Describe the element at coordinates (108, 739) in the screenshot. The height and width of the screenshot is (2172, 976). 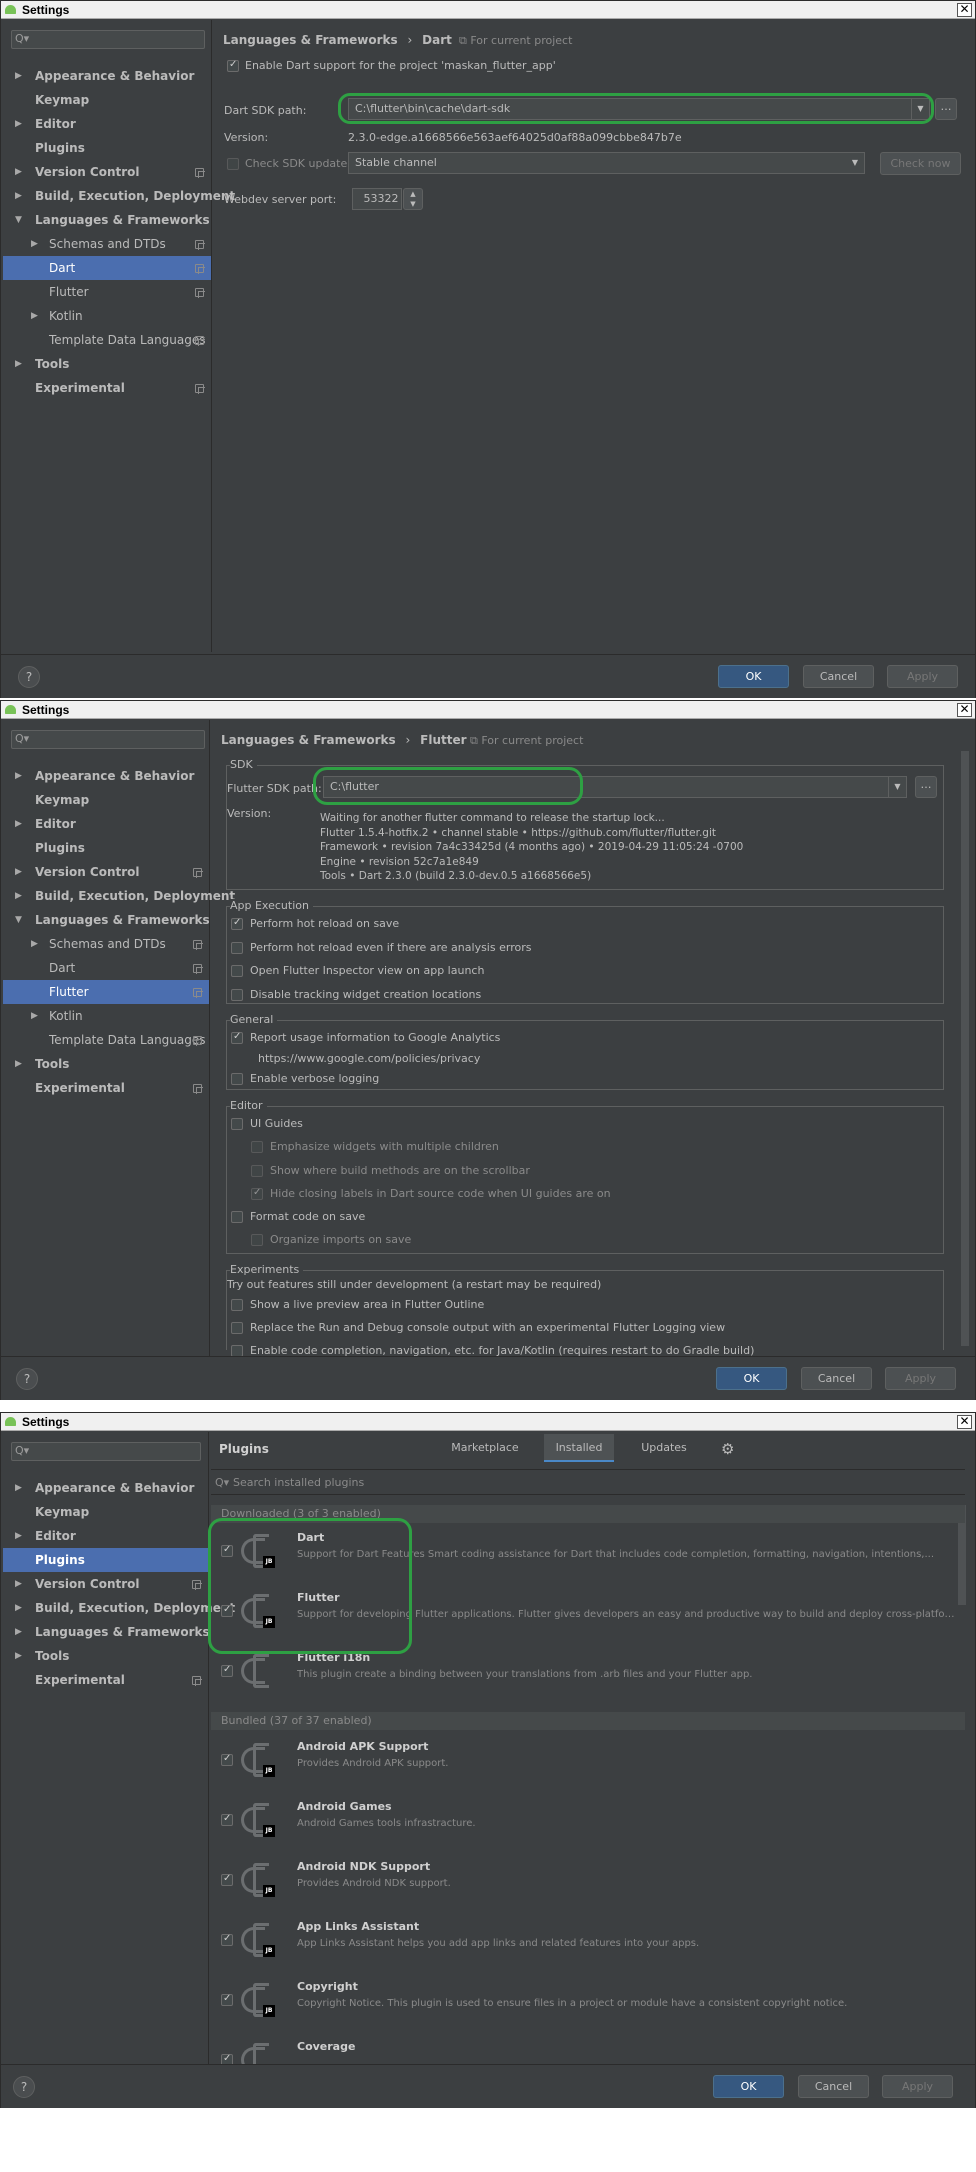
I see `settings-search-input: Q▾` at that location.